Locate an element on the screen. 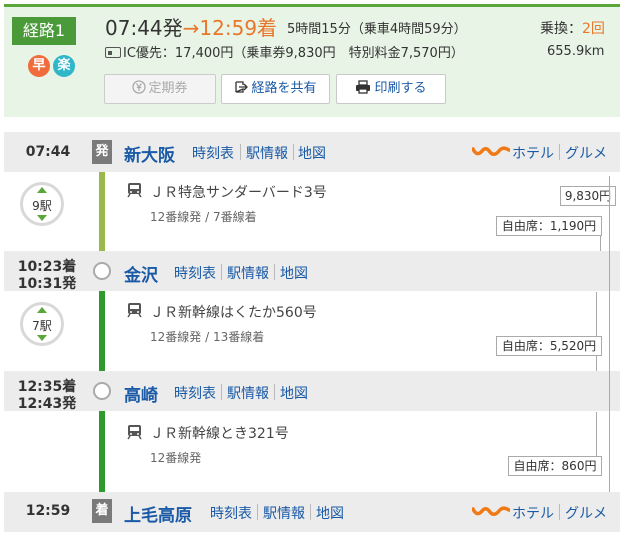 The height and width of the screenshot is (540, 626). stops-count-label: 7駅 is located at coordinates (42, 326).